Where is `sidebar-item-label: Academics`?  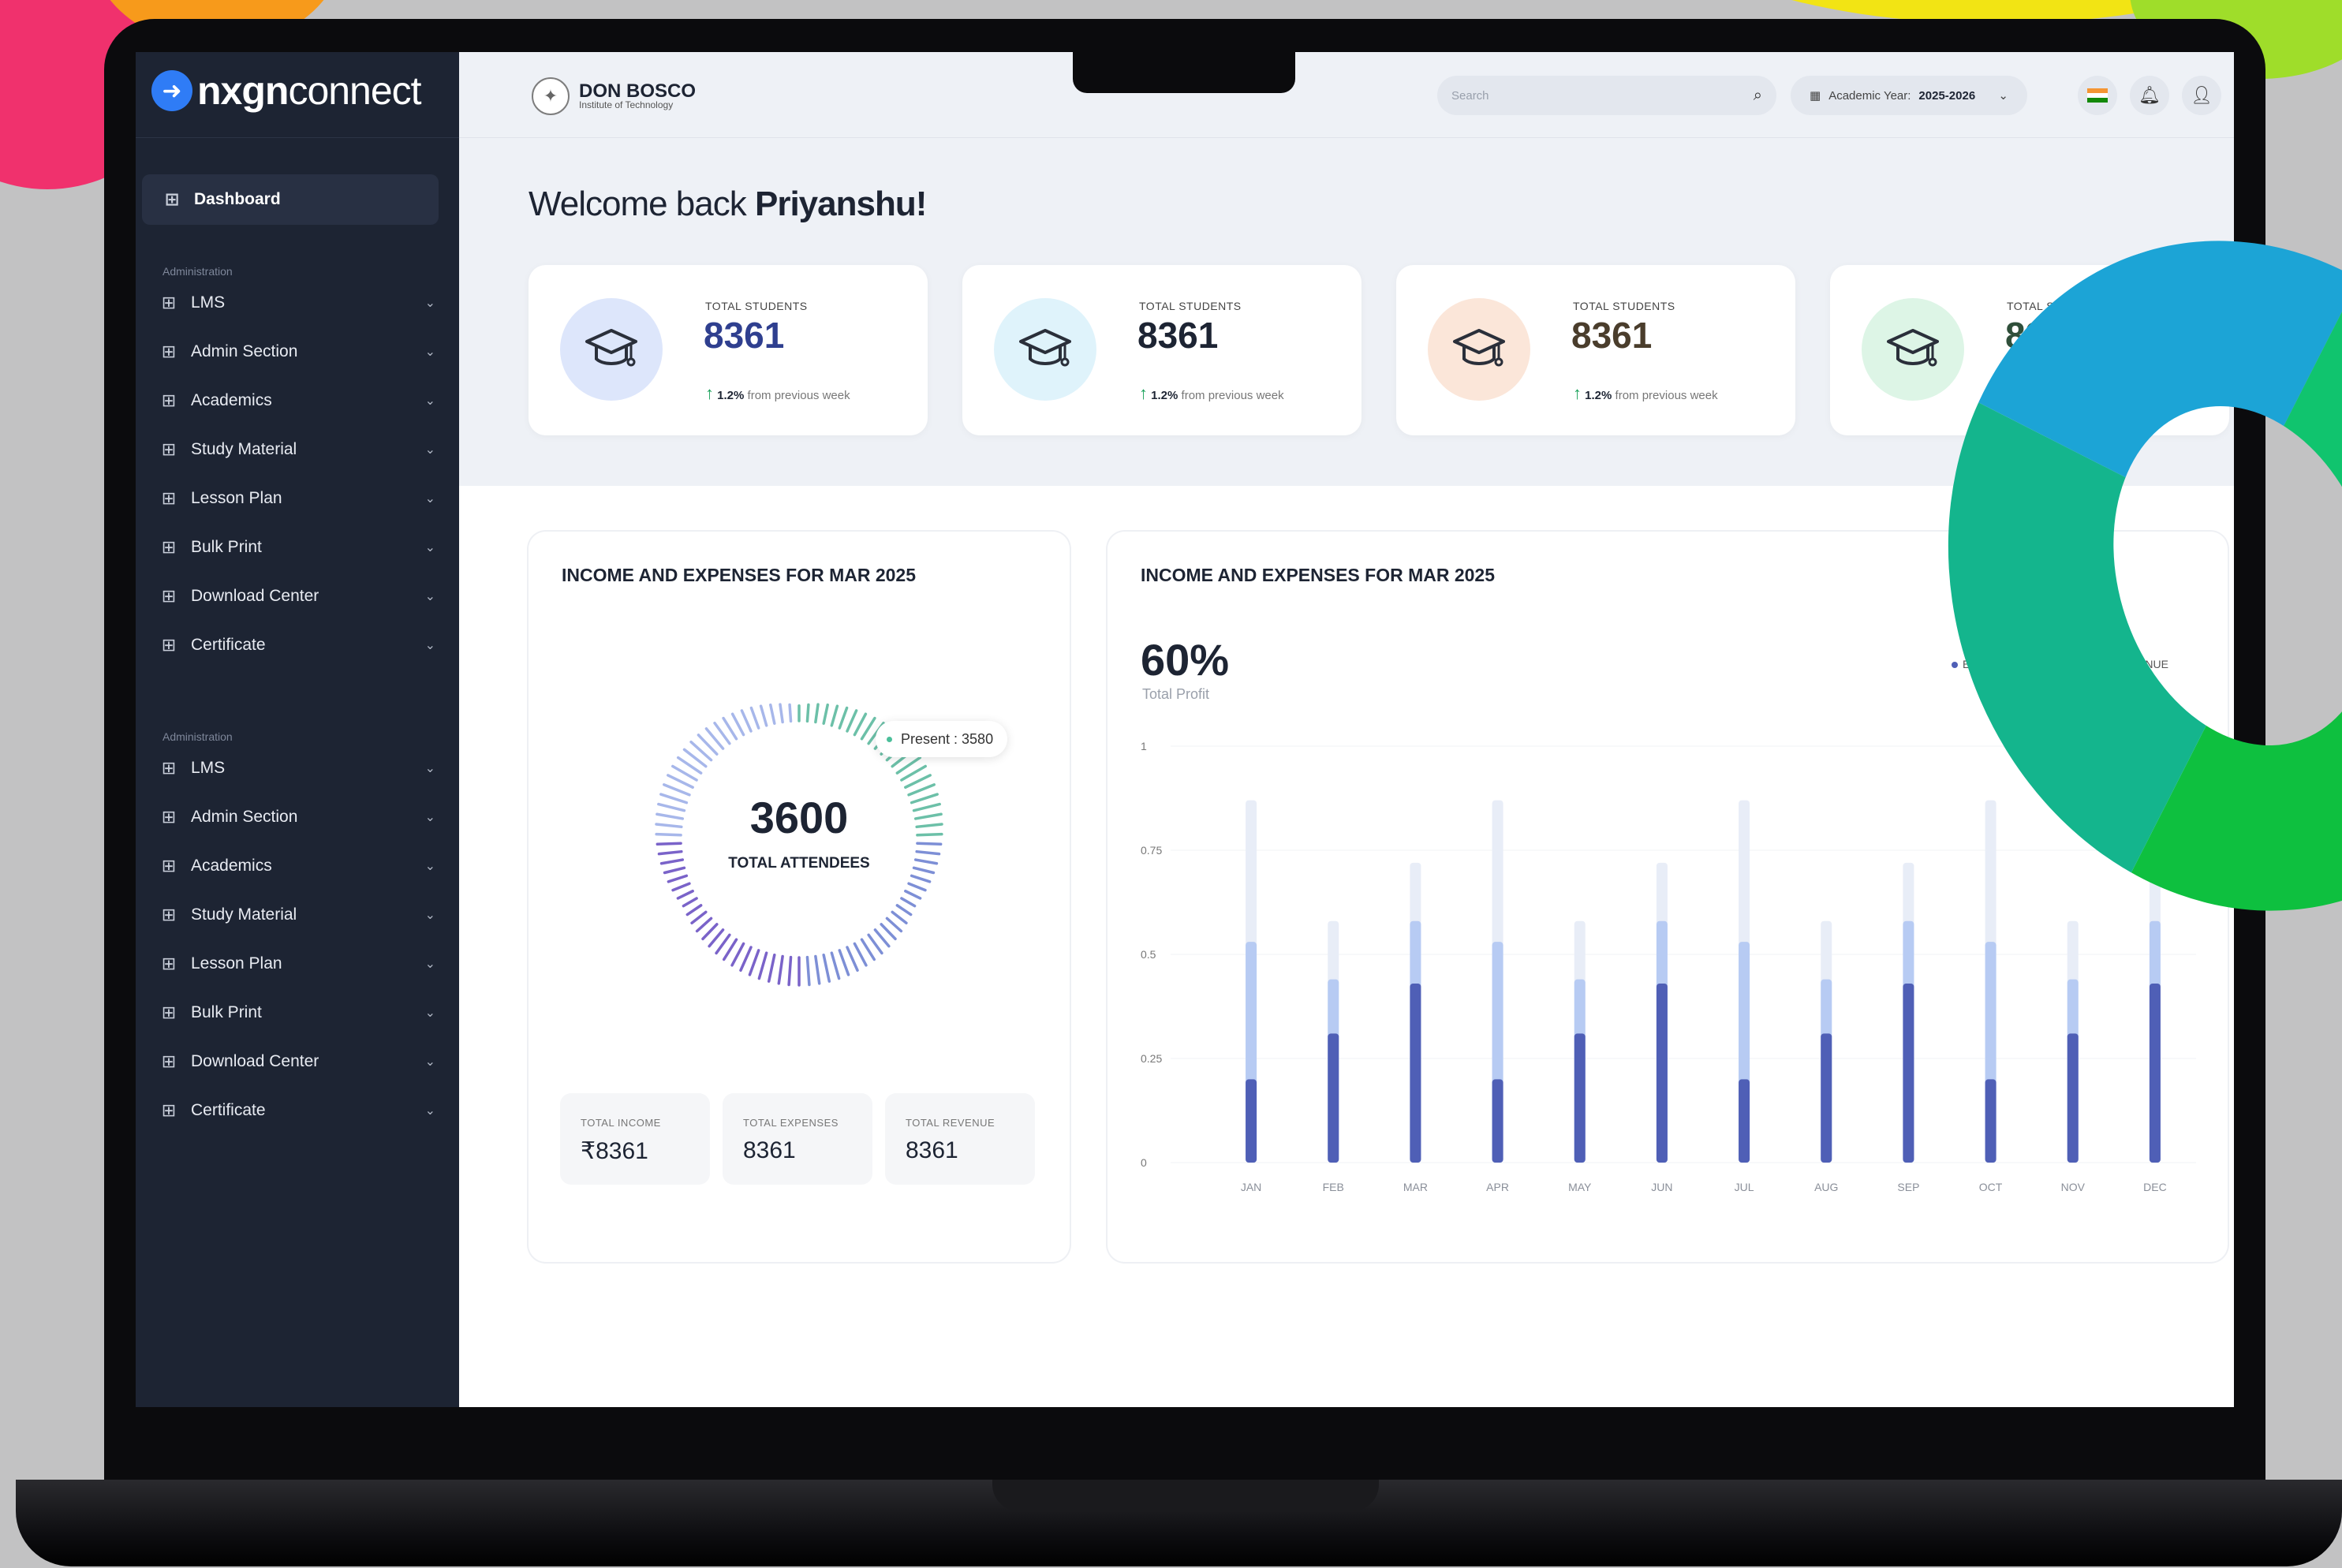
sidebar-item-label: Academics is located at coordinates (232, 866).